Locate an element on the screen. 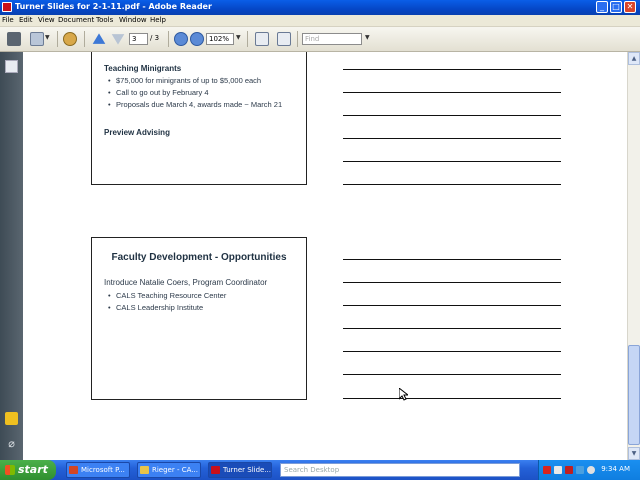 The height and width of the screenshot is (480, 640). menu-help: Help is located at coordinates (158, 20).